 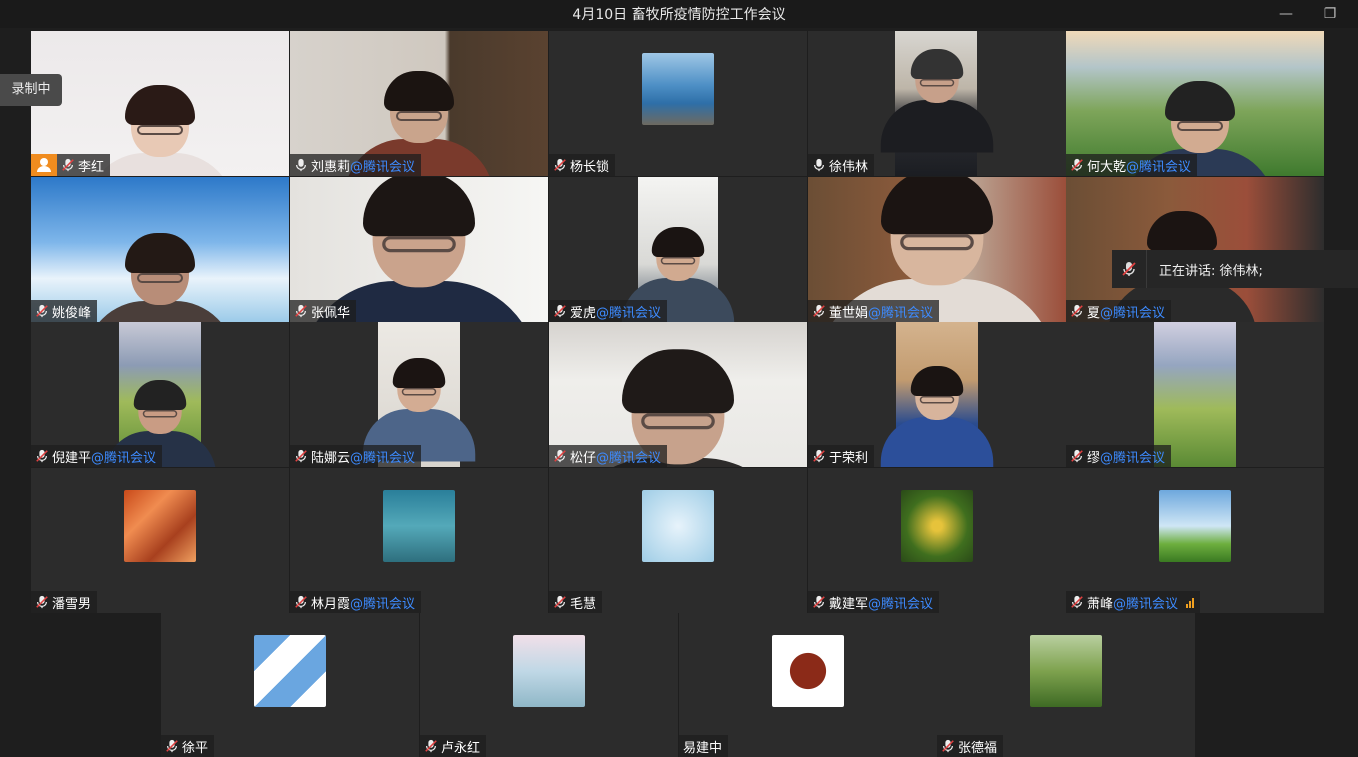 What do you see at coordinates (419, 103) in the screenshot?
I see `participant-tile: 刘惠莉 @腾讯会议` at bounding box center [419, 103].